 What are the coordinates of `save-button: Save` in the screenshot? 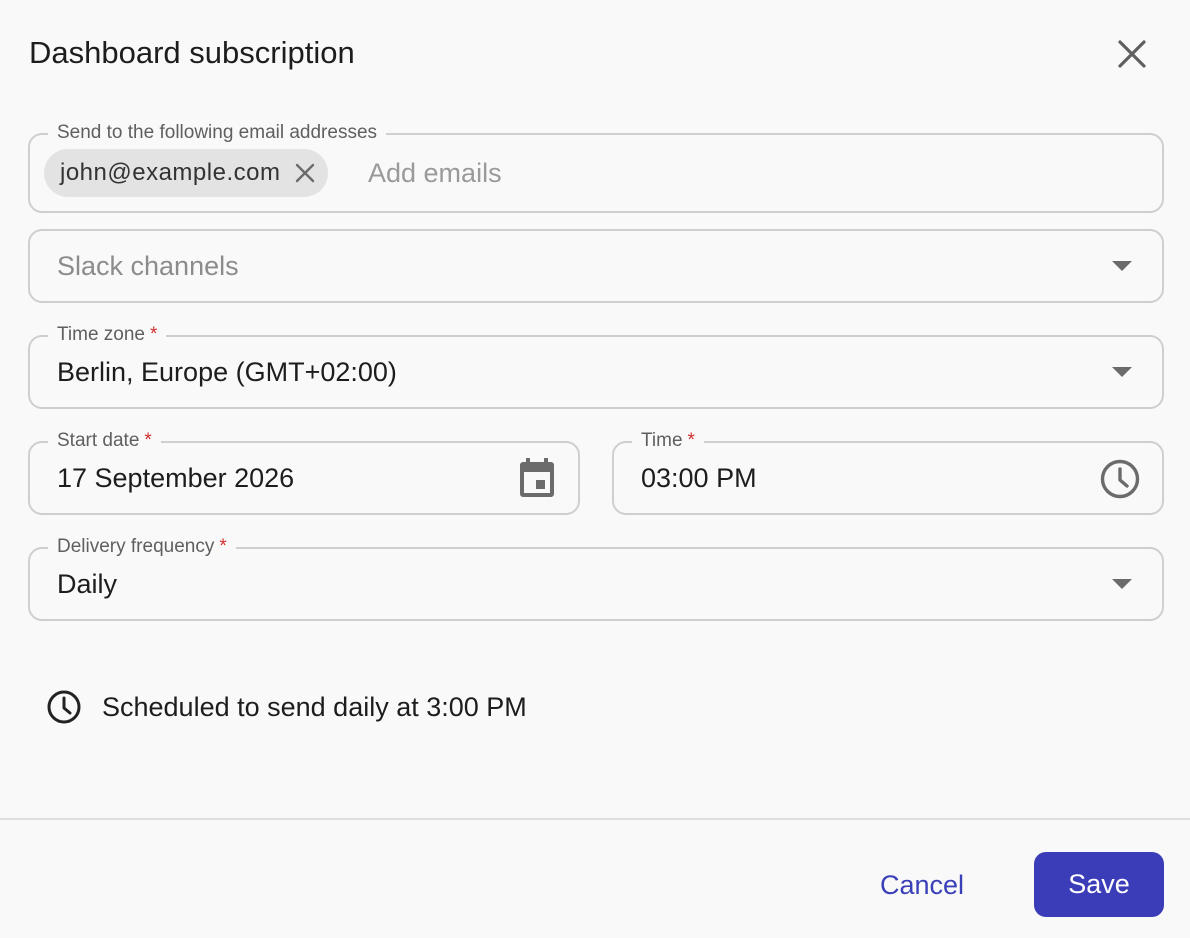 It's located at (1099, 884).